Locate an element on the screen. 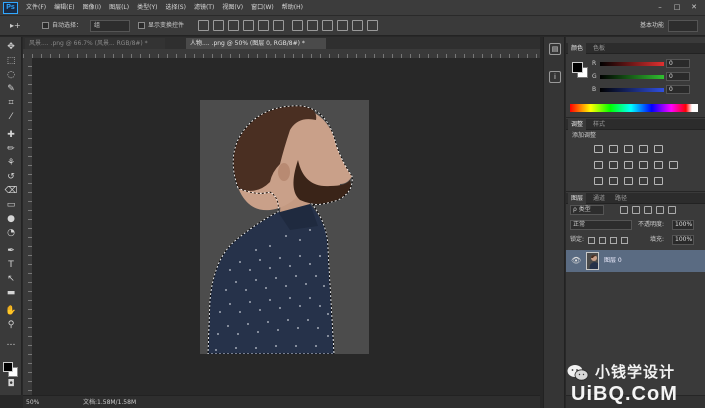  layer-filter-dropdown: ρ 类型 is located at coordinates (587, 210).